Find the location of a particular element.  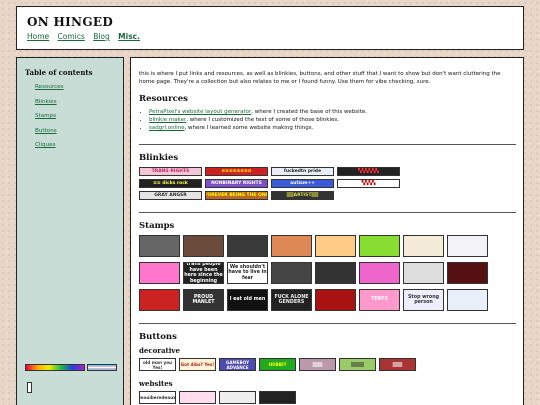

blinkie-image: ▚▚▚▚▚▚ is located at coordinates (368, 171).